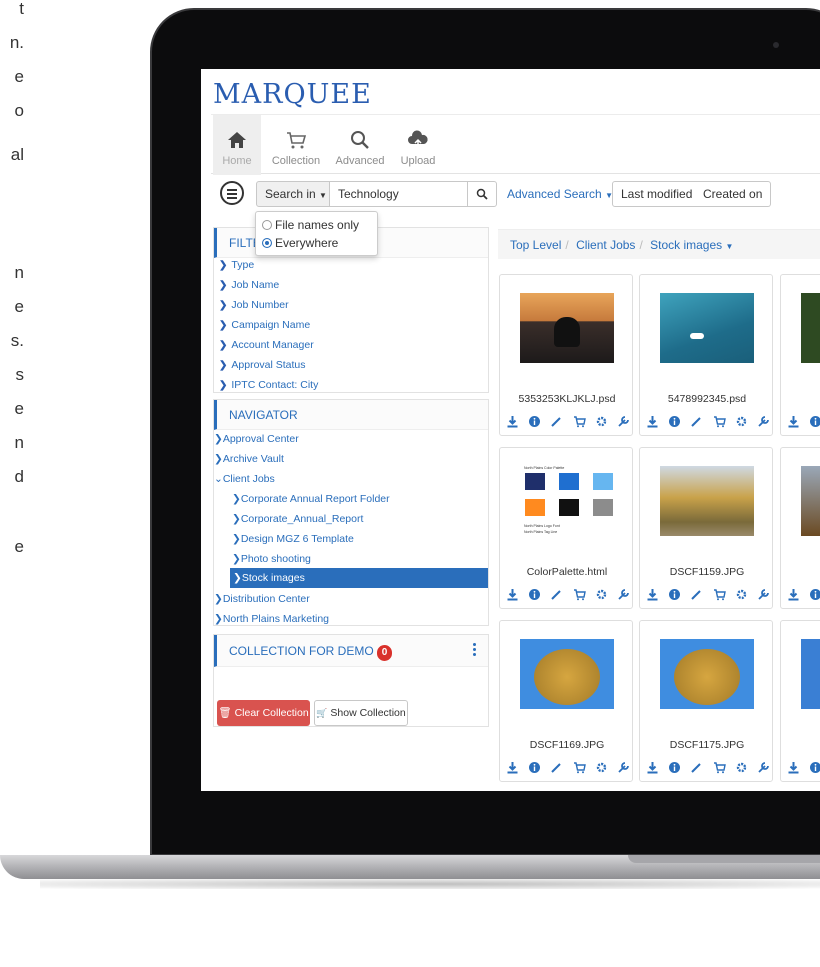  I want to click on search-button, so click(482, 194).